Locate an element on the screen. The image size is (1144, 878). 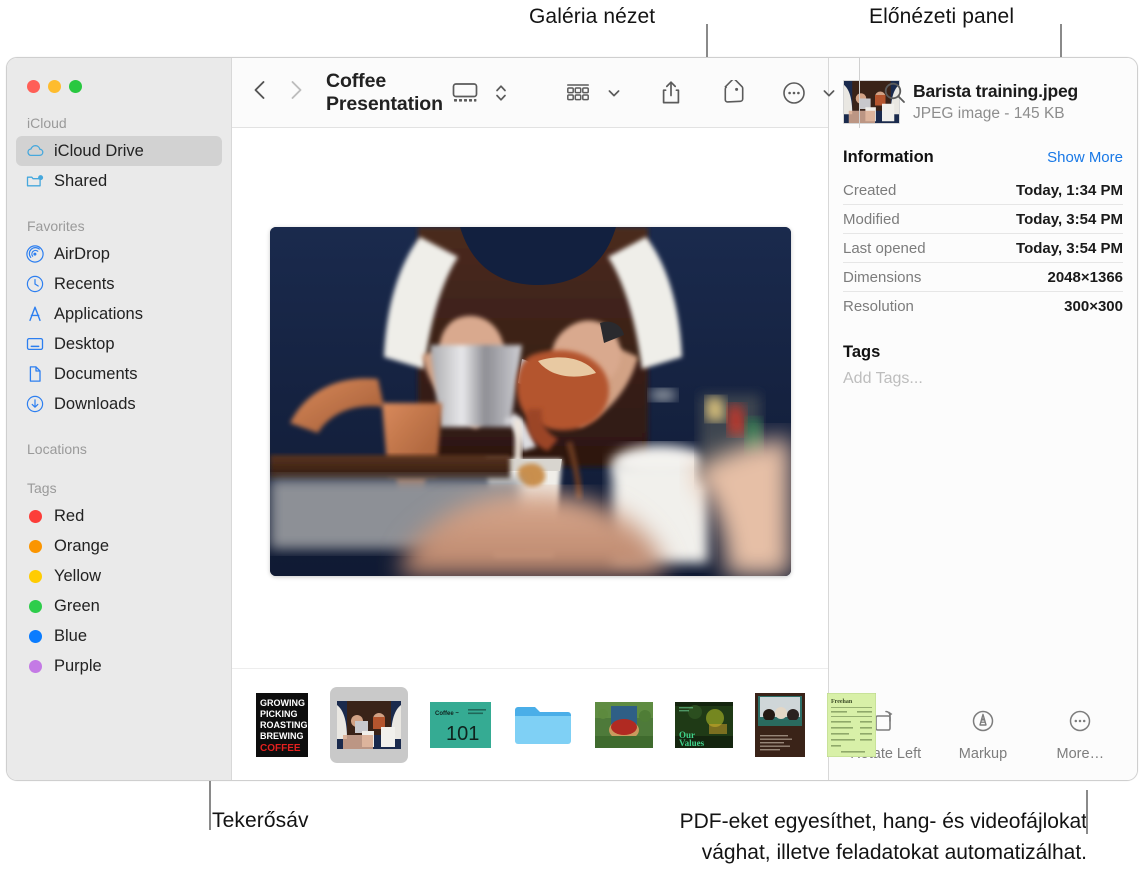
sidebar-item-label: Red is located at coordinates (69, 515).